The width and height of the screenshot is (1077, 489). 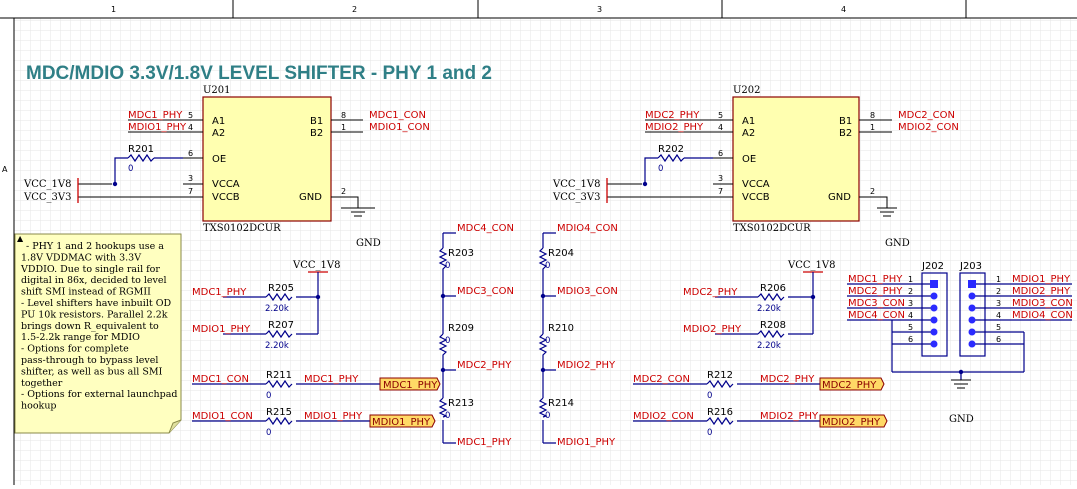 What do you see at coordinates (849, 385) in the screenshot?
I see `port-mdc2-phy-label: MDC2_PHY` at bounding box center [849, 385].